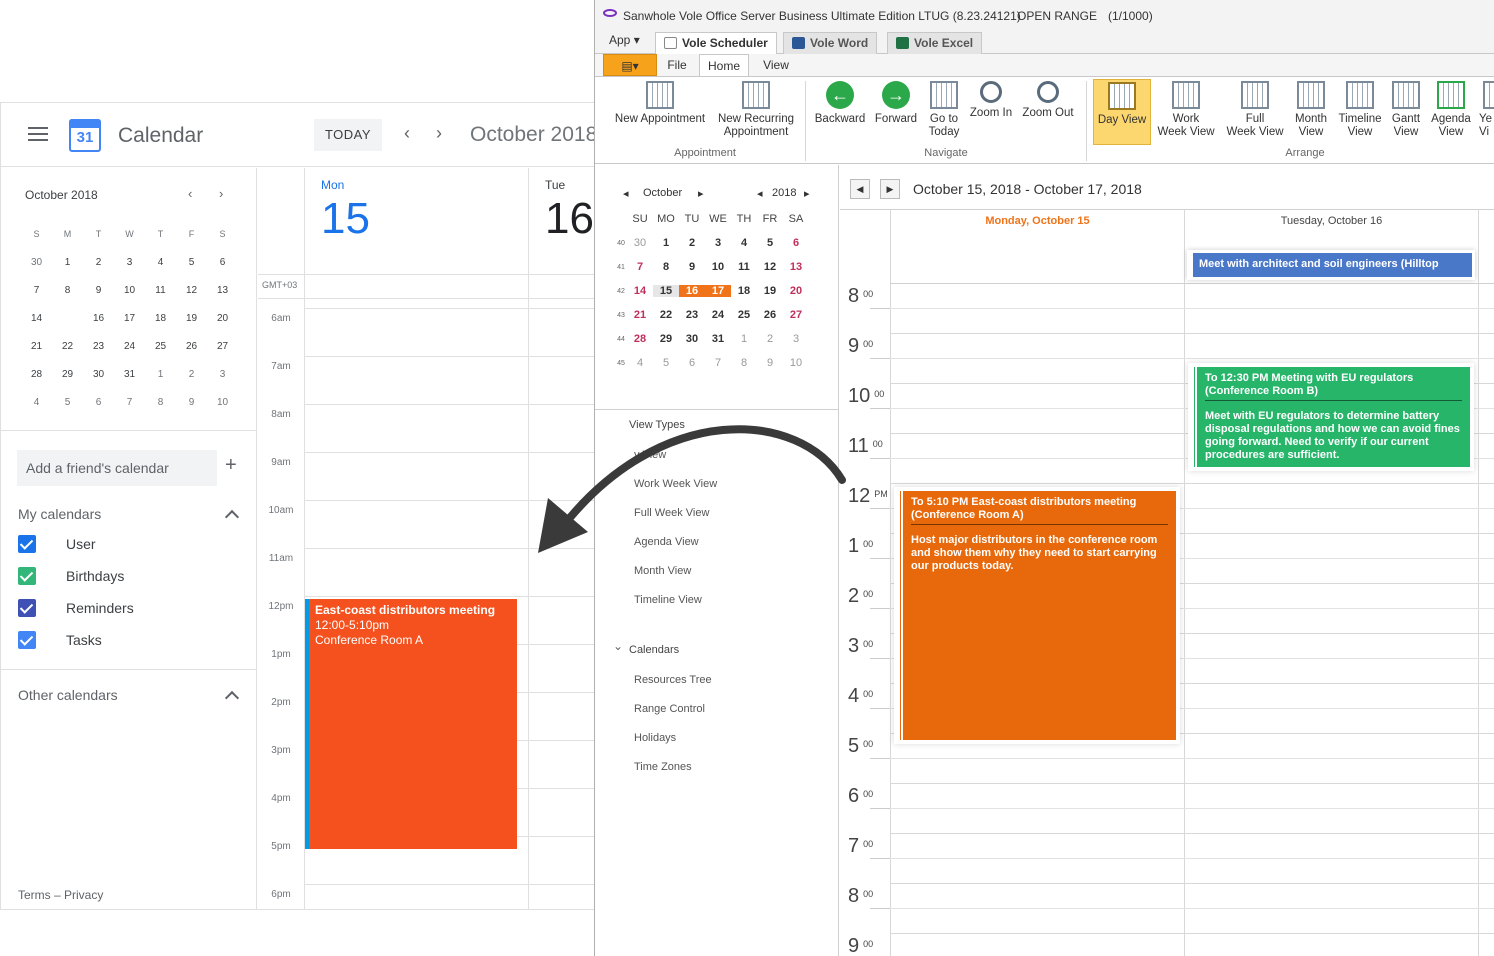  Describe the element at coordinates (724, 65) in the screenshot. I see `ribbon-tab-home: Home` at that location.